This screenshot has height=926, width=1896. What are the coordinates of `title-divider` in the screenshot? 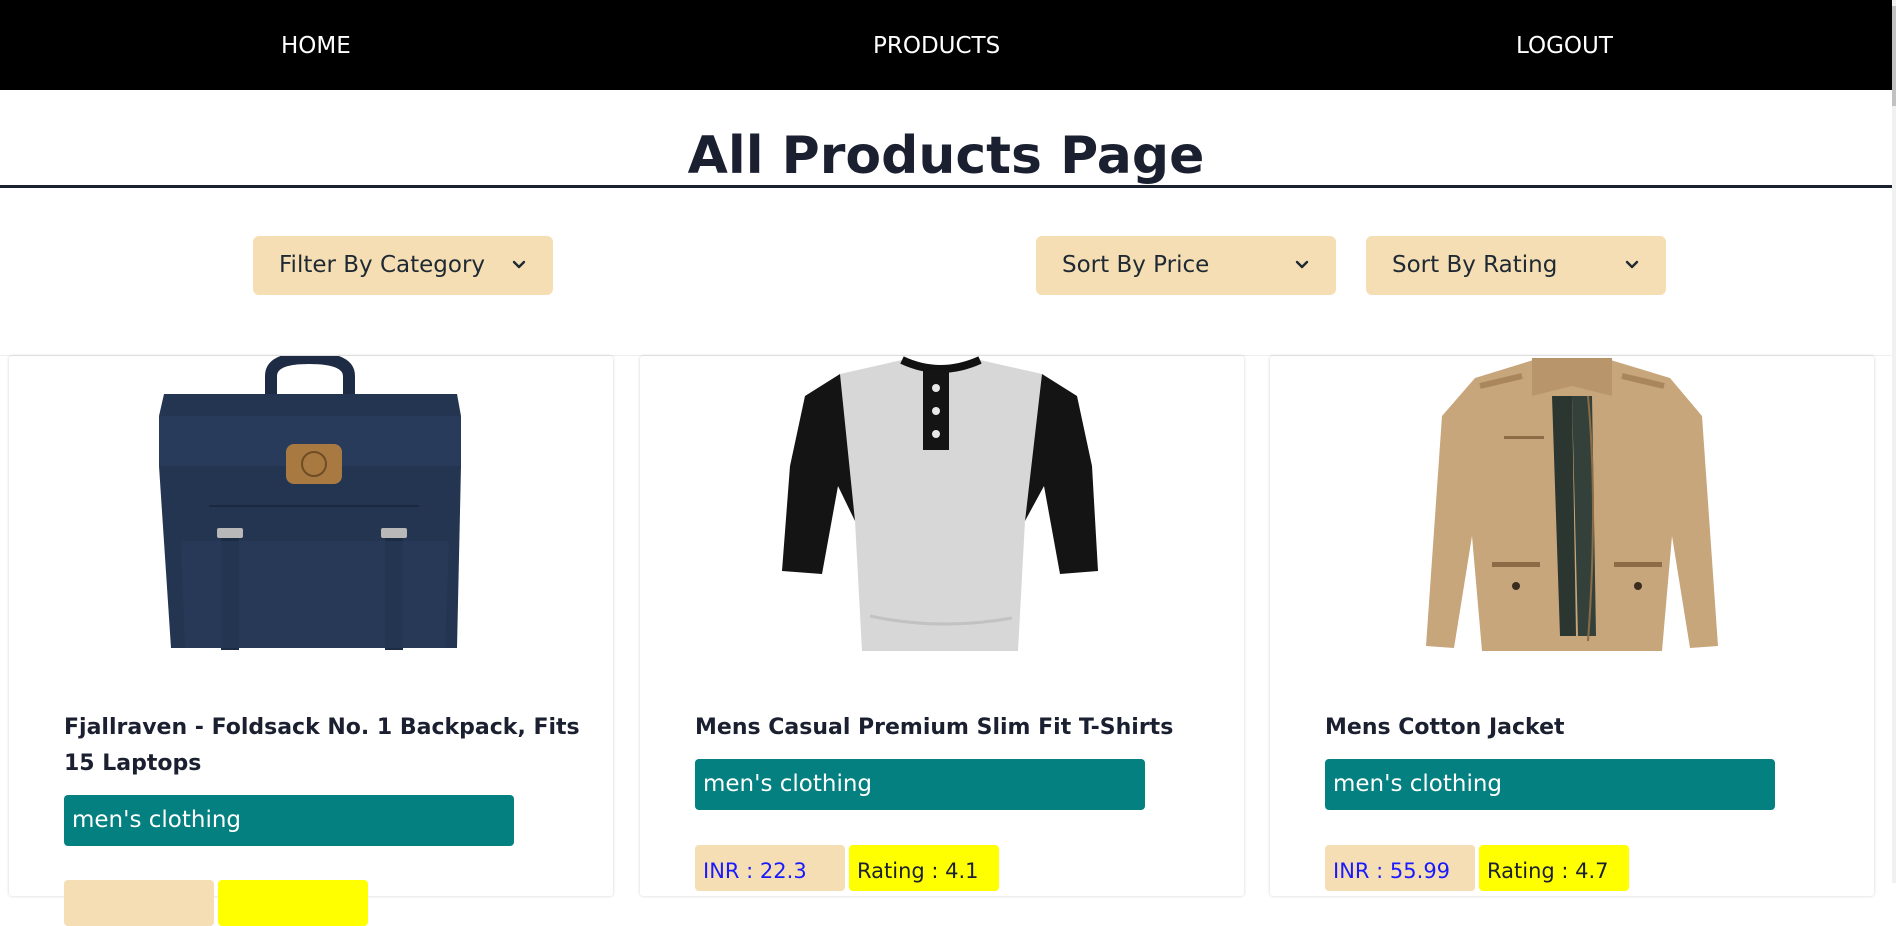 It's located at (946, 186).